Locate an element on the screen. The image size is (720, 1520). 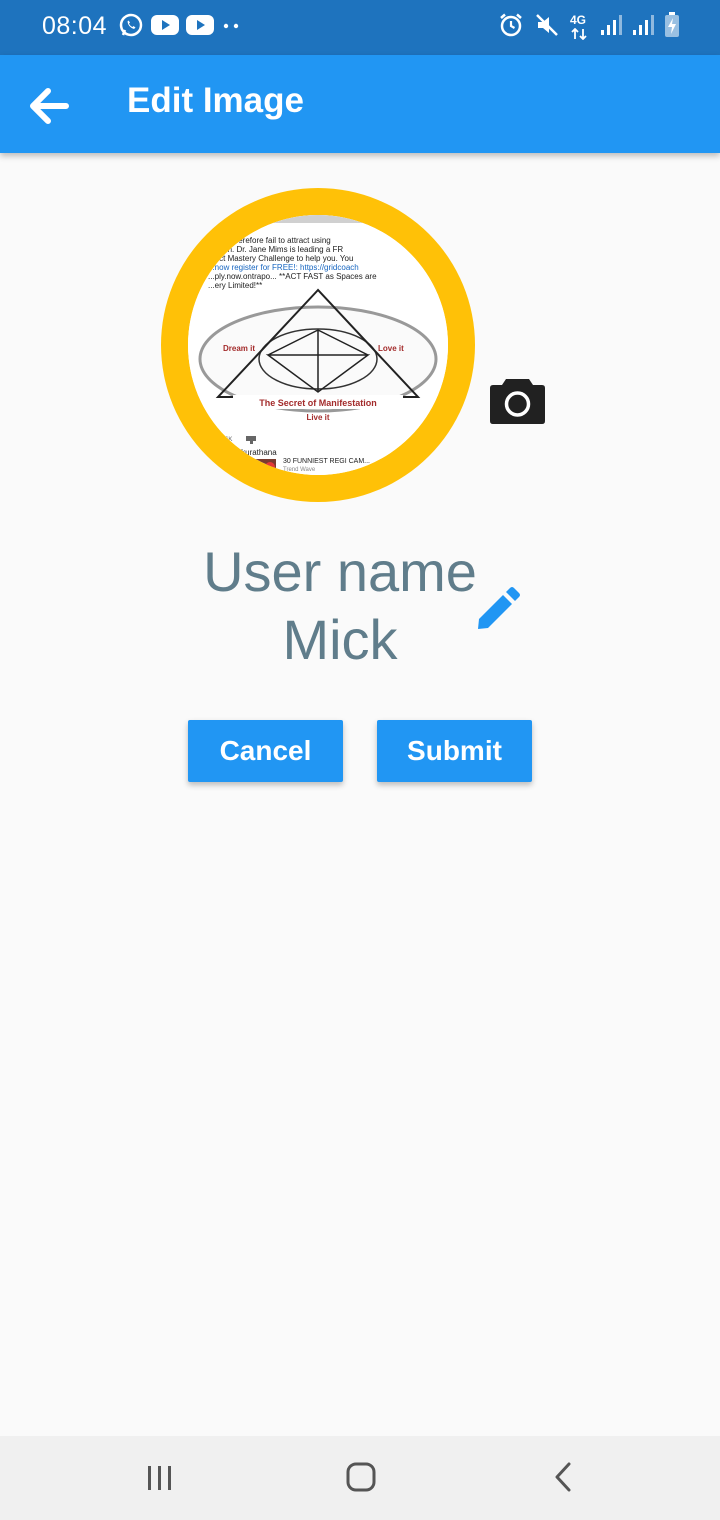
recent-apps-icon is located at coordinates (159, 1478).